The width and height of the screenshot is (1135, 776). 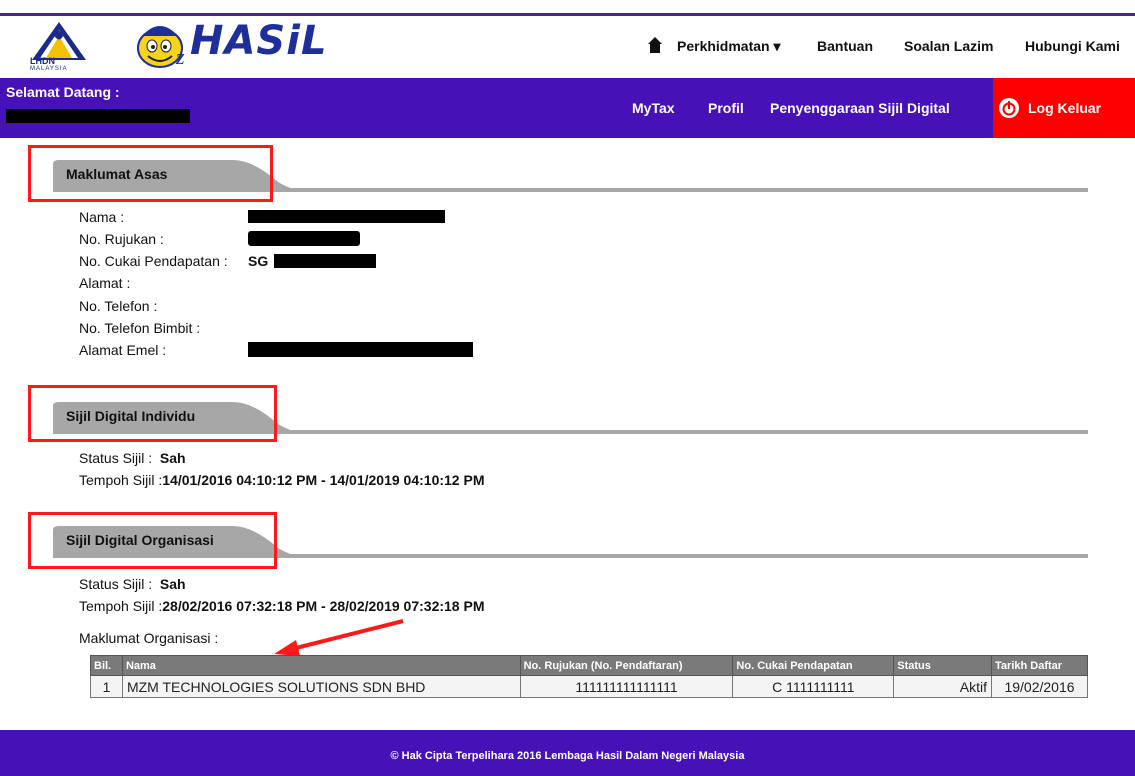 What do you see at coordinates (1072, 46) in the screenshot?
I see `nav-hubungi-kami: Hubungi Kami` at bounding box center [1072, 46].